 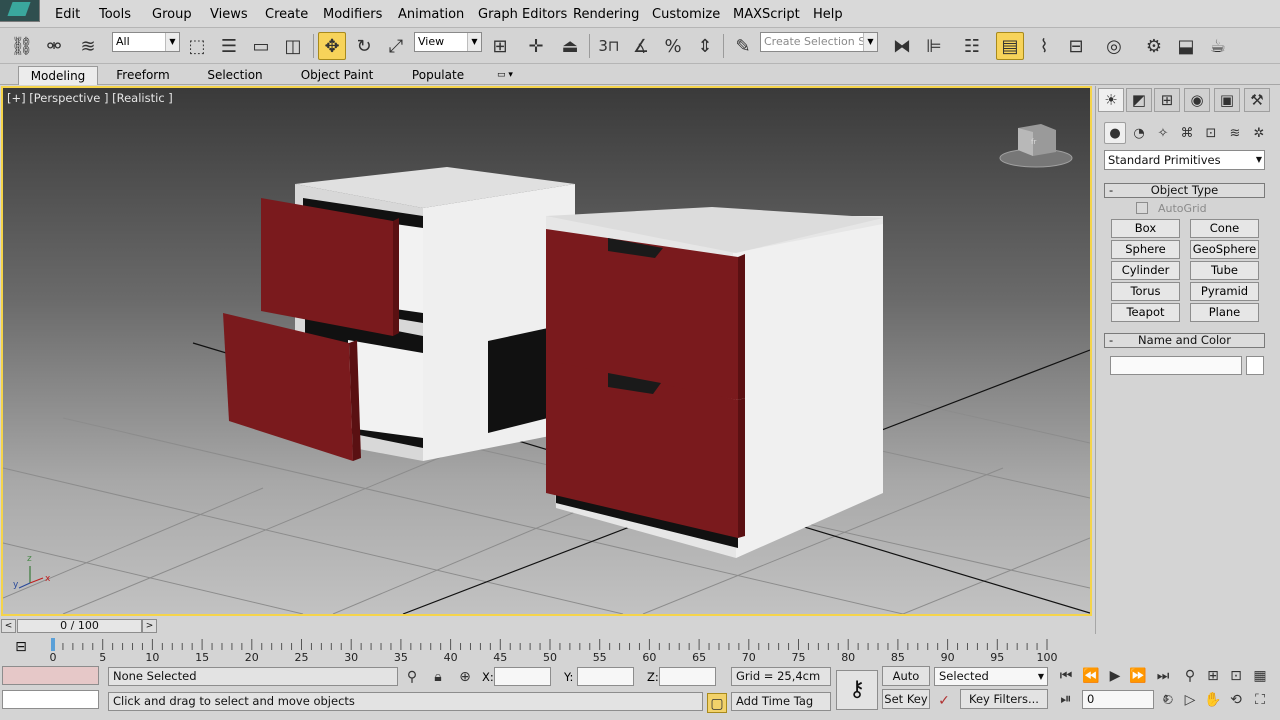 What do you see at coordinates (687, 676) in the screenshot?
I see `z-coordinate-field` at bounding box center [687, 676].